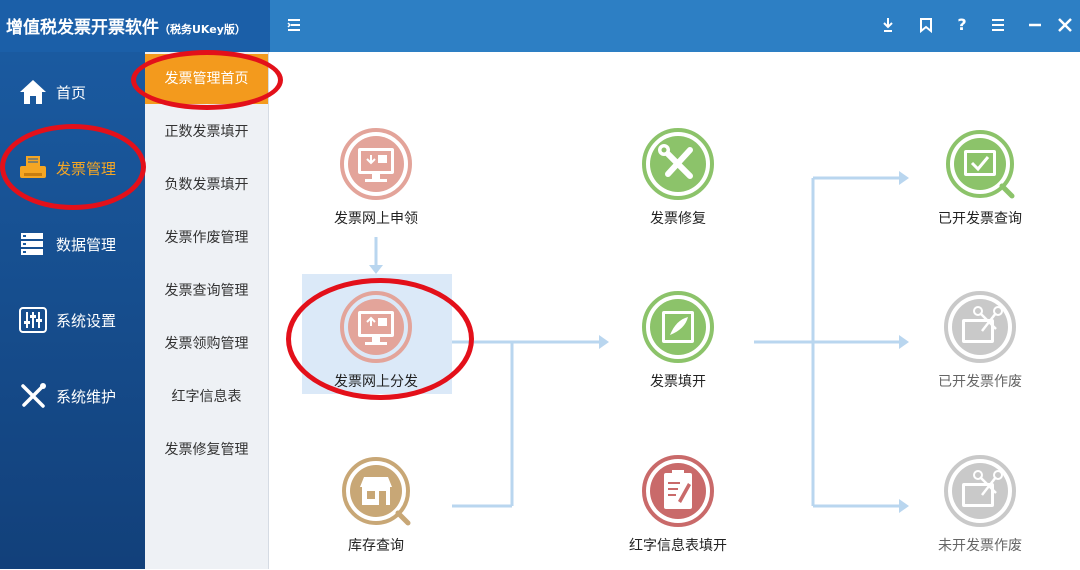 The height and width of the screenshot is (570, 1080). What do you see at coordinates (82, 28) in the screenshot?
I see `app-title-text: 增值税发票开票软件` at bounding box center [82, 28].